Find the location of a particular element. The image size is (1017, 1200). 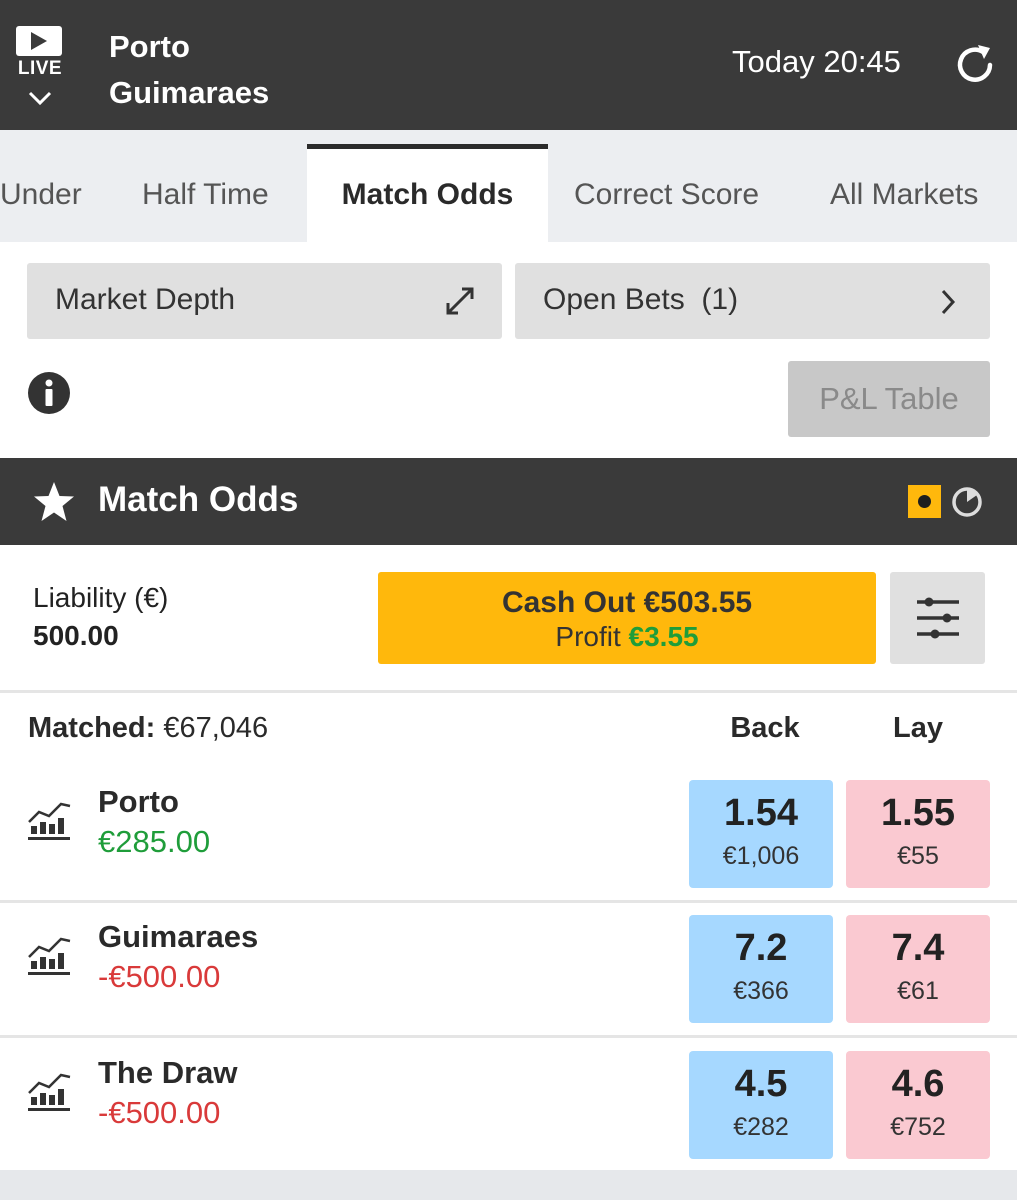

chevron-down-icon is located at coordinates (40, 98).